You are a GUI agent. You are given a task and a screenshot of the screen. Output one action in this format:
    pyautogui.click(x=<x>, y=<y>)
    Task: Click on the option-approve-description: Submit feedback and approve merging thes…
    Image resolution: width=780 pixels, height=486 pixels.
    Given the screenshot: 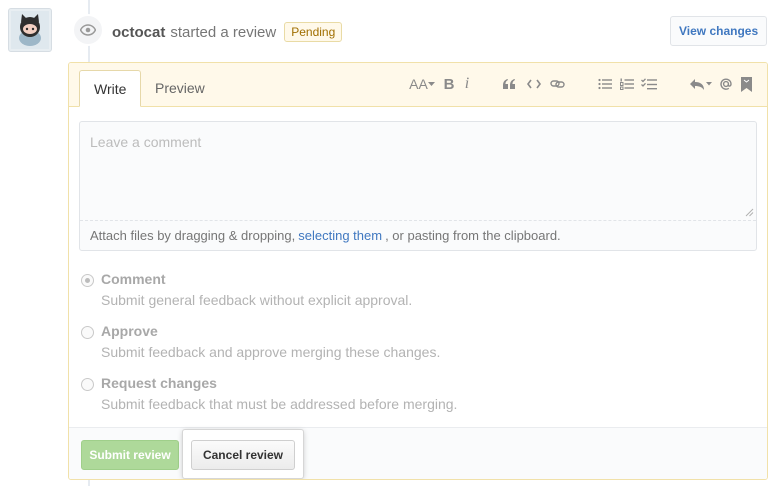 What is the action you would take?
    pyautogui.click(x=271, y=352)
    